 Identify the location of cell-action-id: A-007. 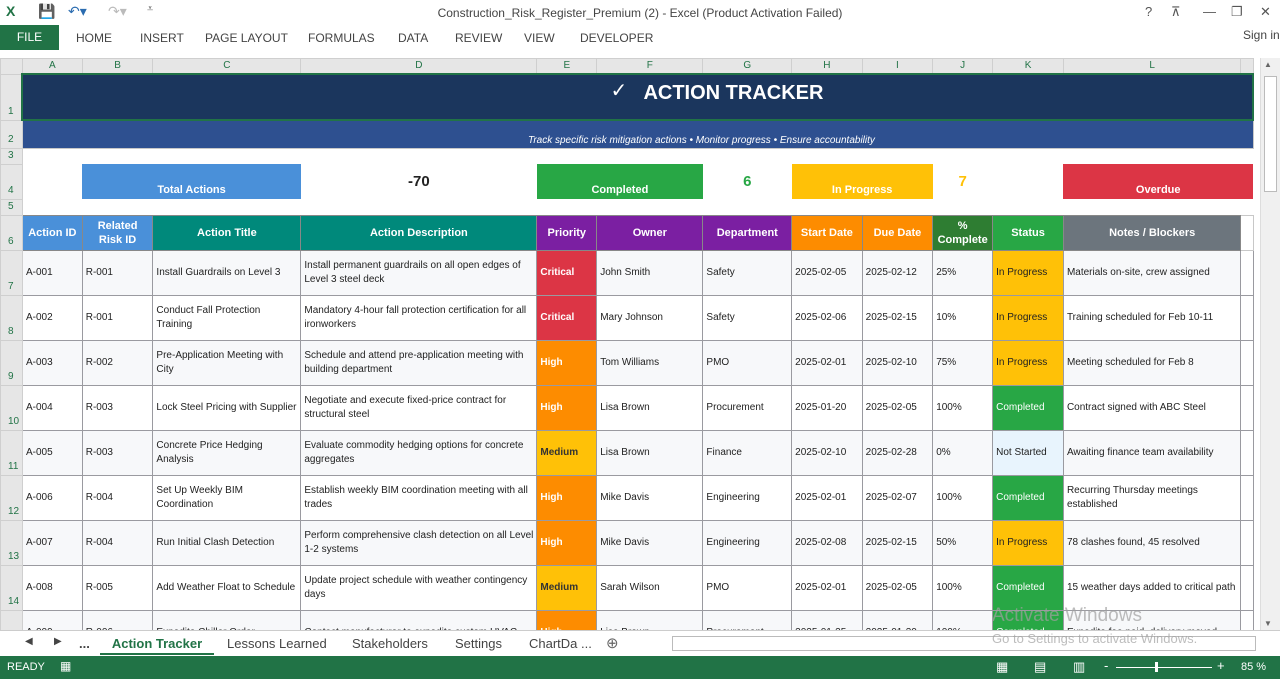
(52, 542).